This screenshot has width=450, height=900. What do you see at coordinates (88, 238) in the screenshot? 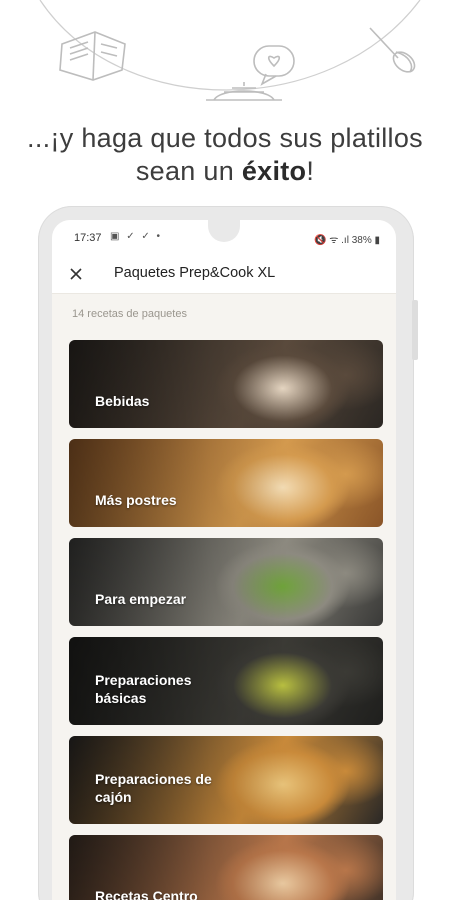
I see `status-time: 17:37` at bounding box center [88, 238].